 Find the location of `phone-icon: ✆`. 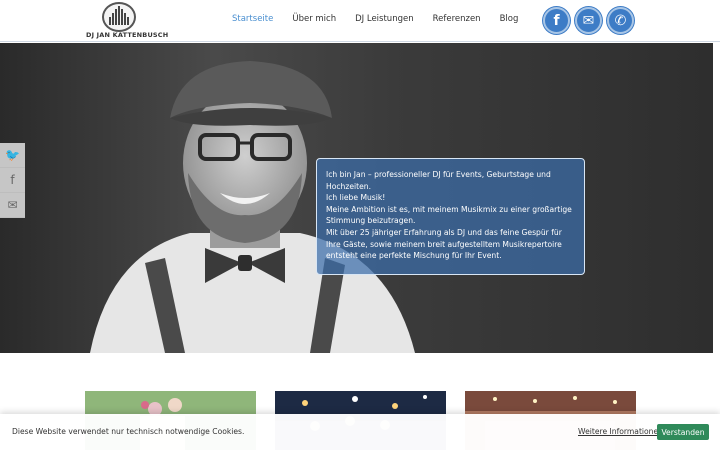

phone-icon: ✆ is located at coordinates (620, 20).